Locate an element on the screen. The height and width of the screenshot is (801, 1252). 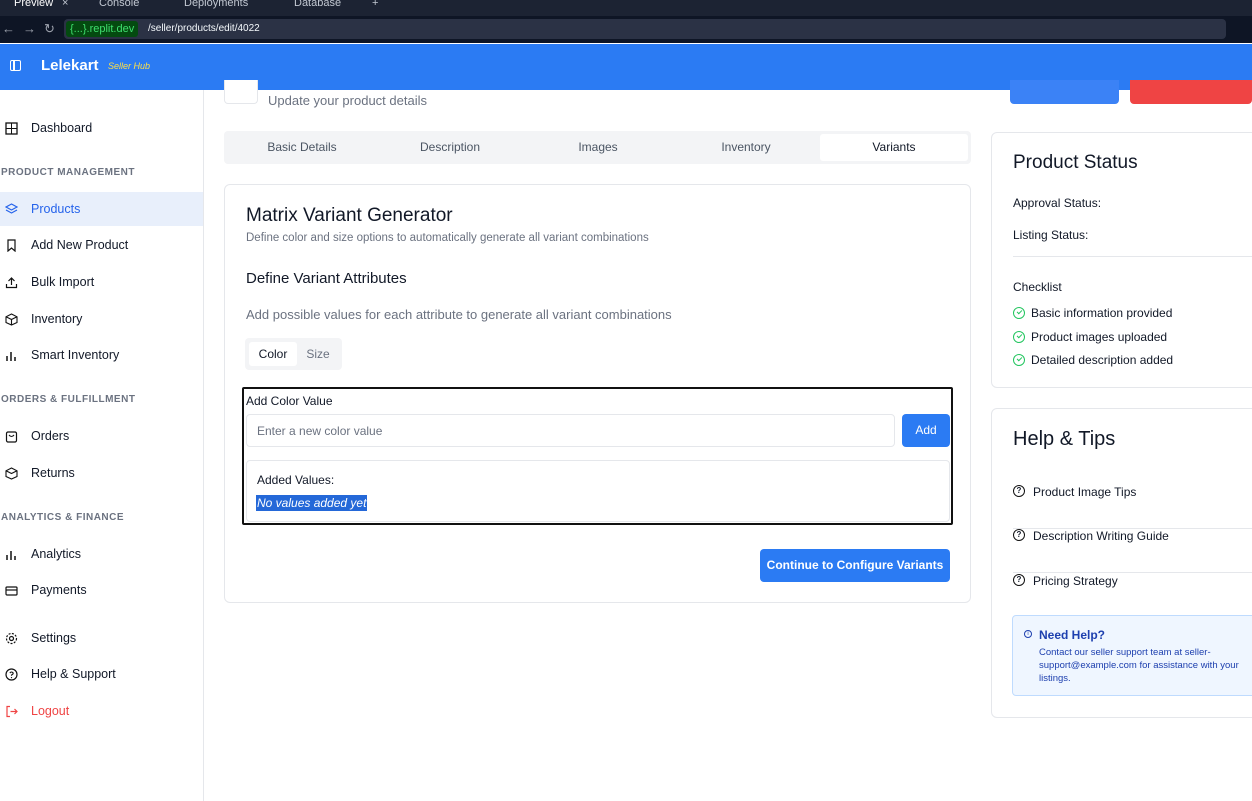
tab-basic-details: Basic Details is located at coordinates (302, 147).